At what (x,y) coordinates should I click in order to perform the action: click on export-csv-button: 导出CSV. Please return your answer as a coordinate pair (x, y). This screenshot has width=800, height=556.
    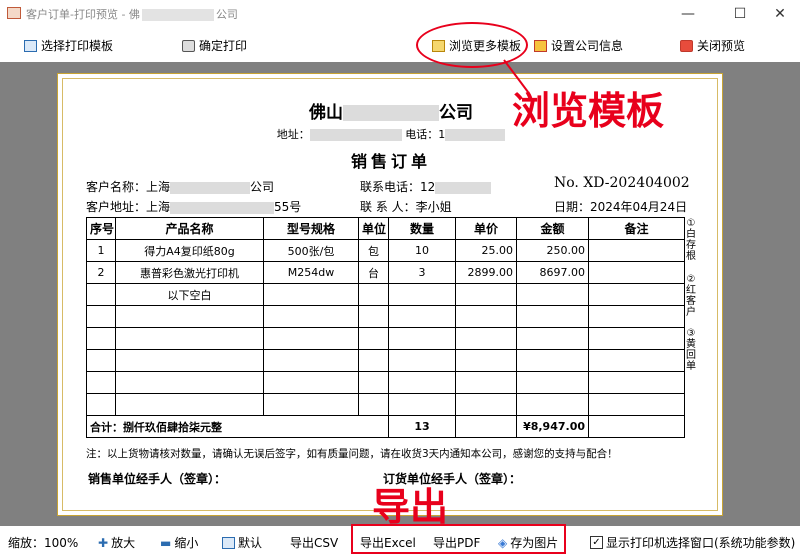
    Looking at the image, I should click on (314, 542).